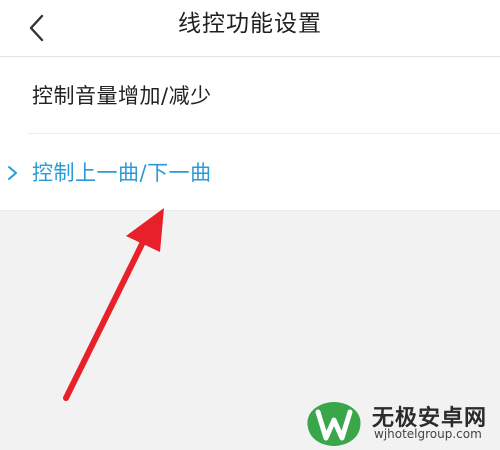  Describe the element at coordinates (122, 96) in the screenshot. I see `option-label: 控制音量增加/减少` at that location.